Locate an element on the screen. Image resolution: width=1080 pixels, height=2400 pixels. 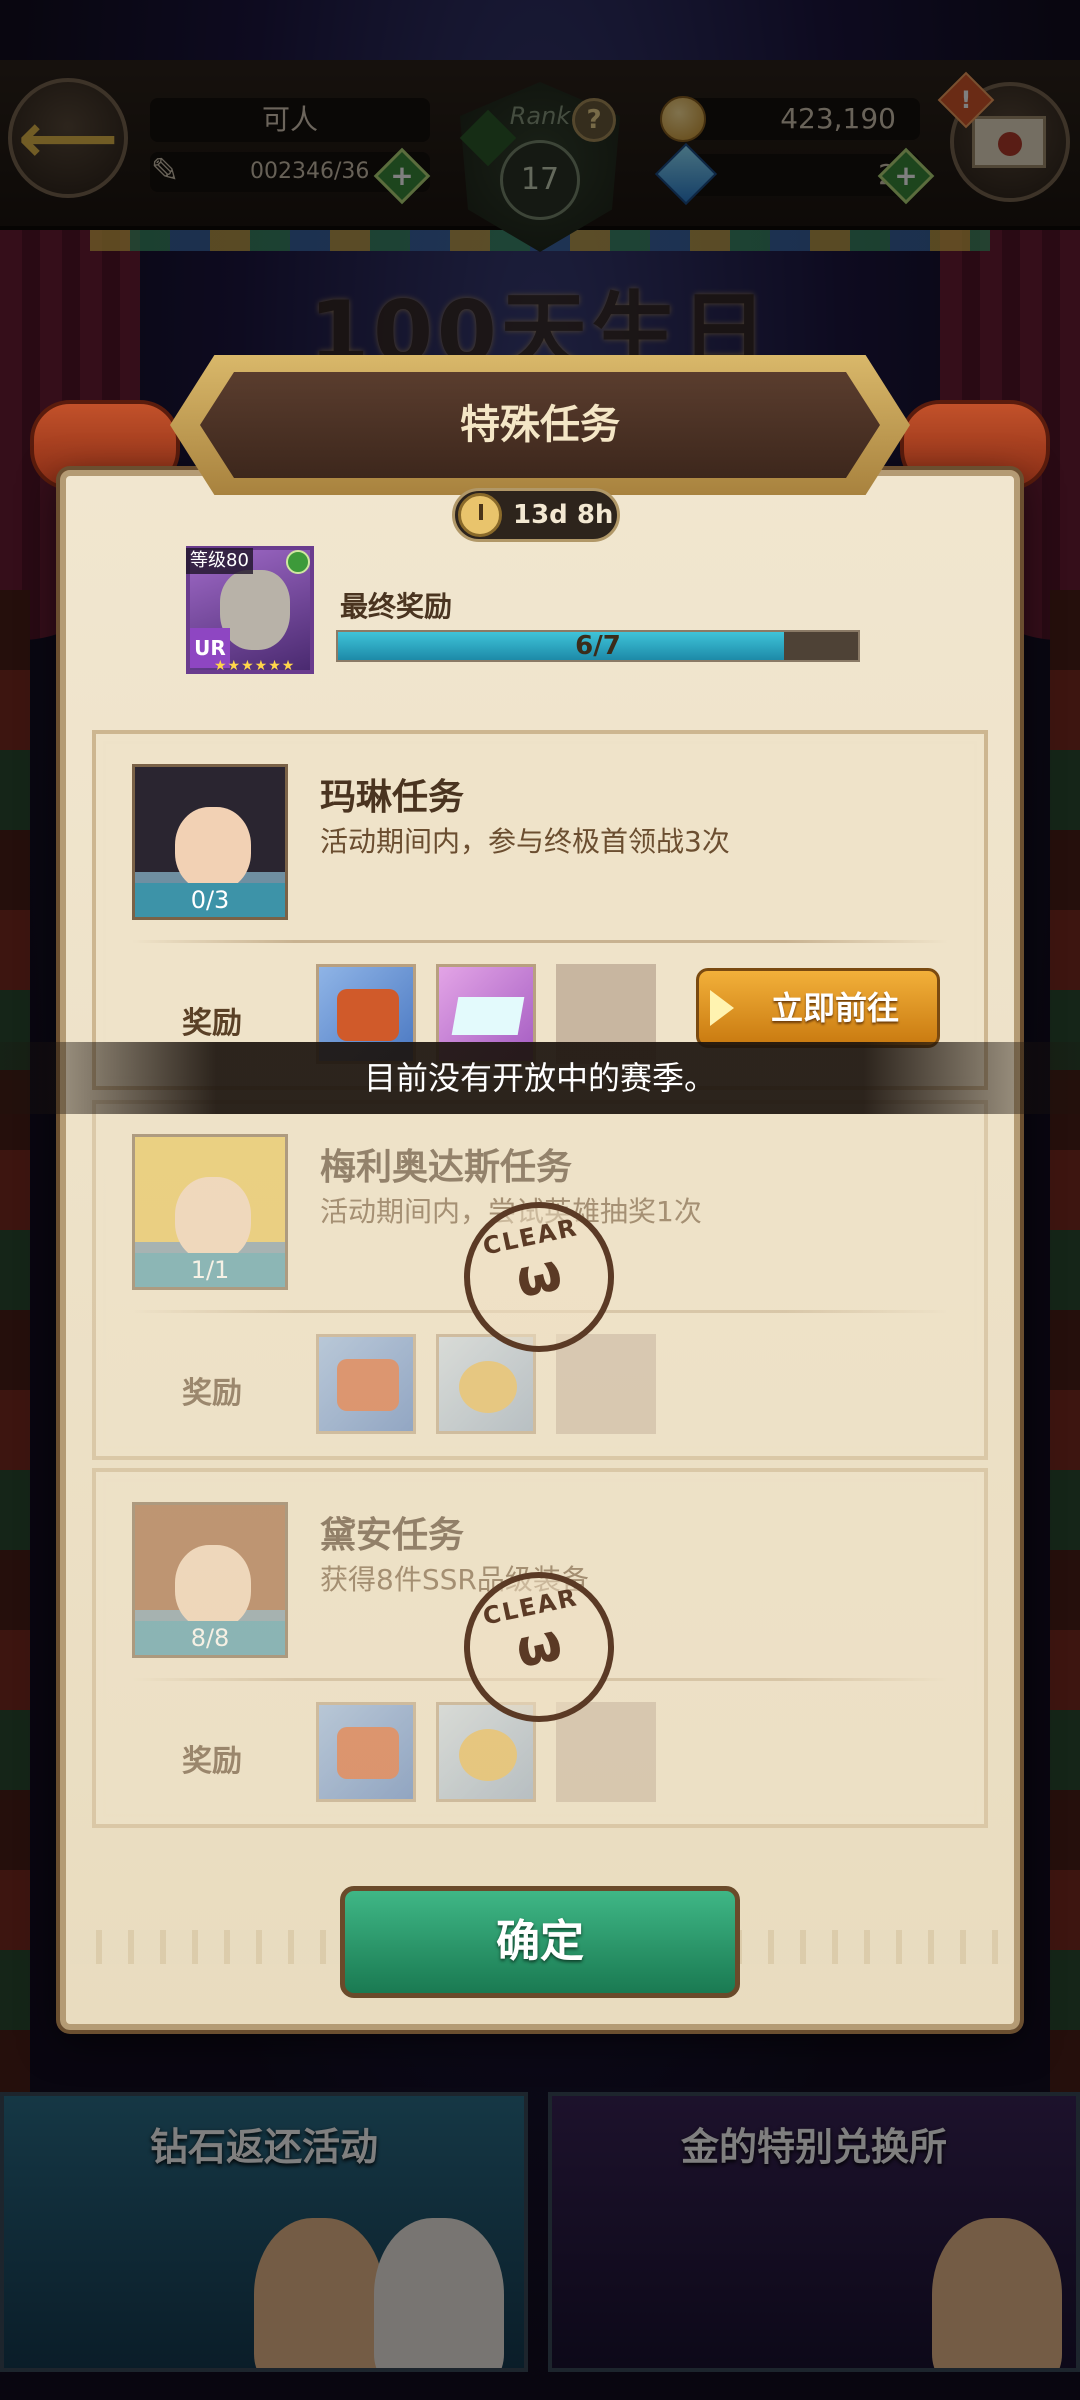
final-reward-progress-bar: 6/7 is located at coordinates (598, 646).